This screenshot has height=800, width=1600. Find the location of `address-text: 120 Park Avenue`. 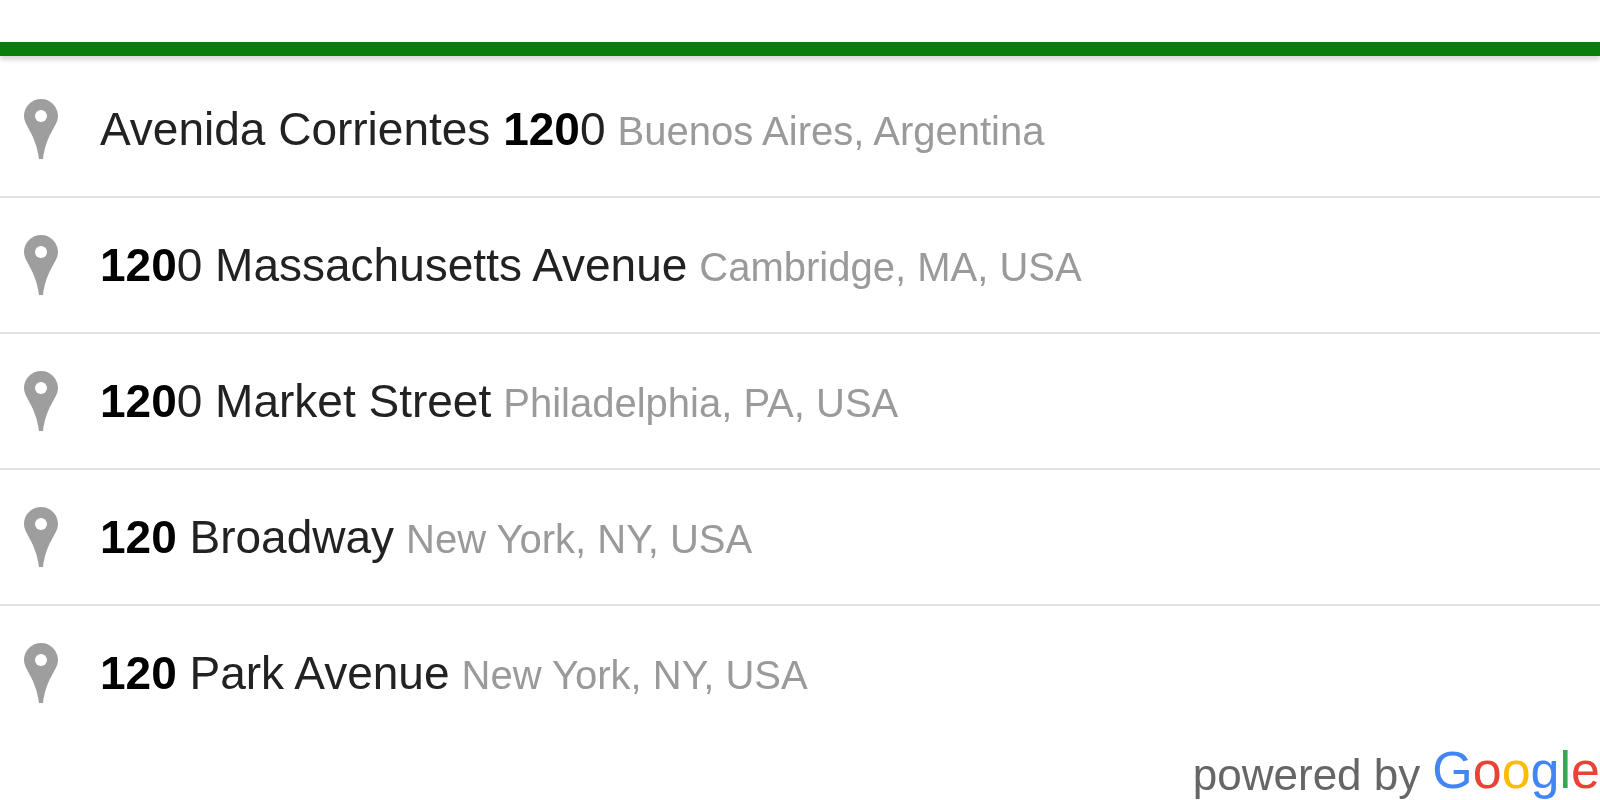

address-text: 120 Park Avenue is located at coordinates (275, 673).